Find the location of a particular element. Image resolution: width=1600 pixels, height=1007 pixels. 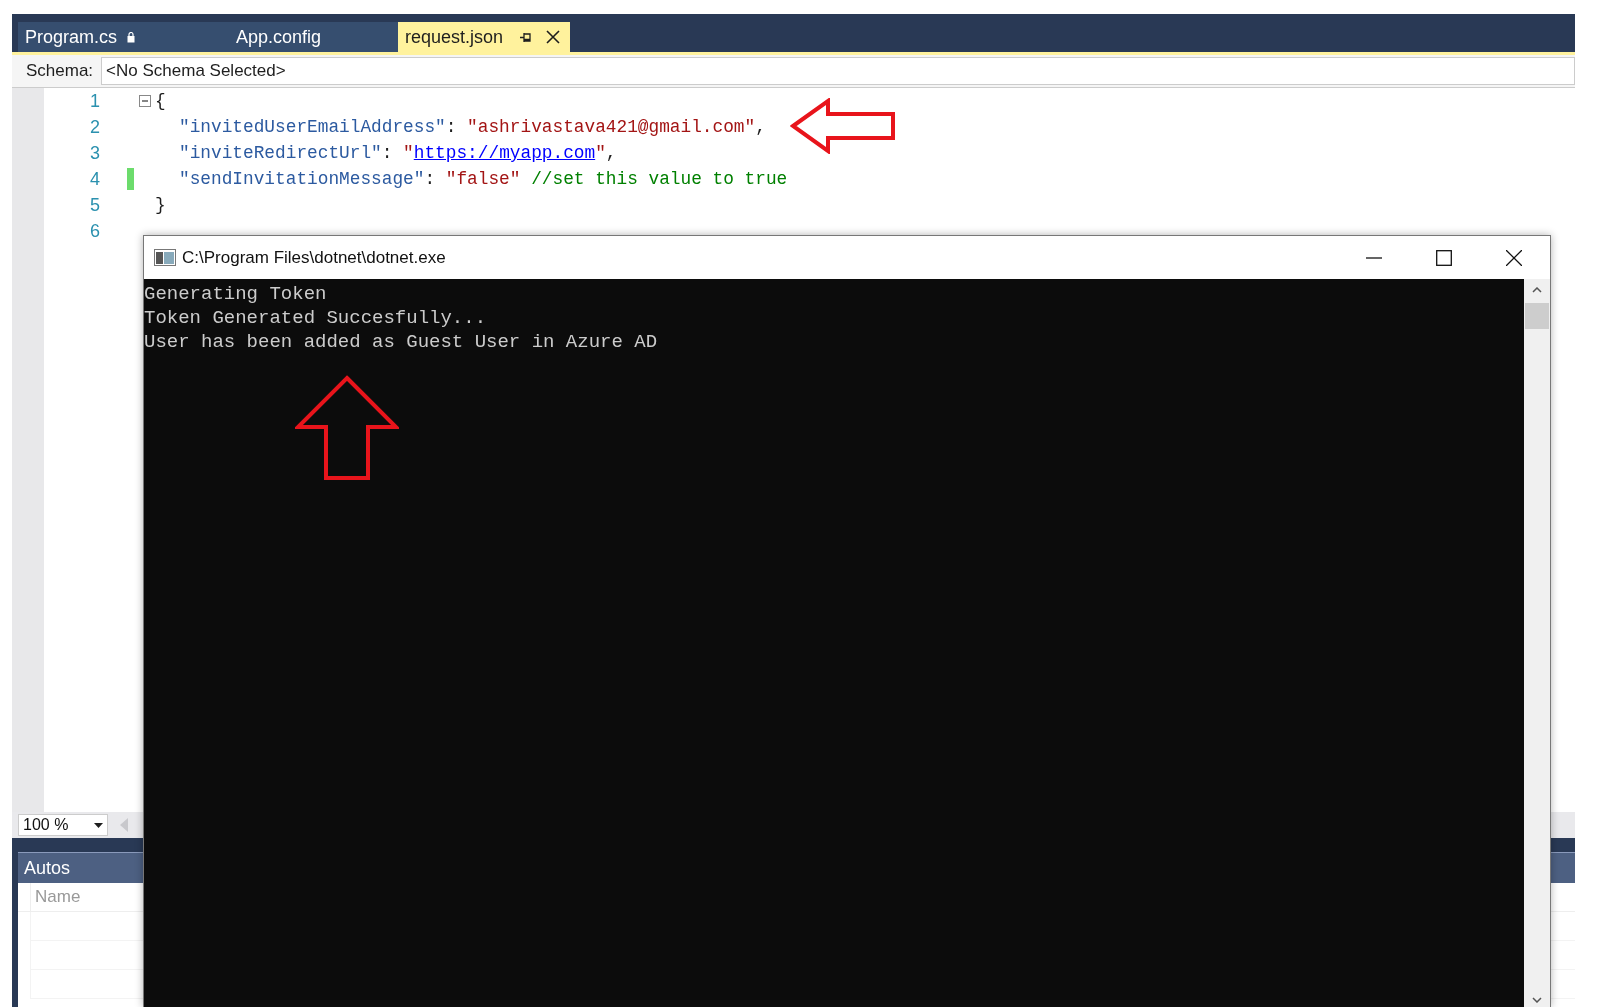

caret-icon is located at coordinates (98, 825).